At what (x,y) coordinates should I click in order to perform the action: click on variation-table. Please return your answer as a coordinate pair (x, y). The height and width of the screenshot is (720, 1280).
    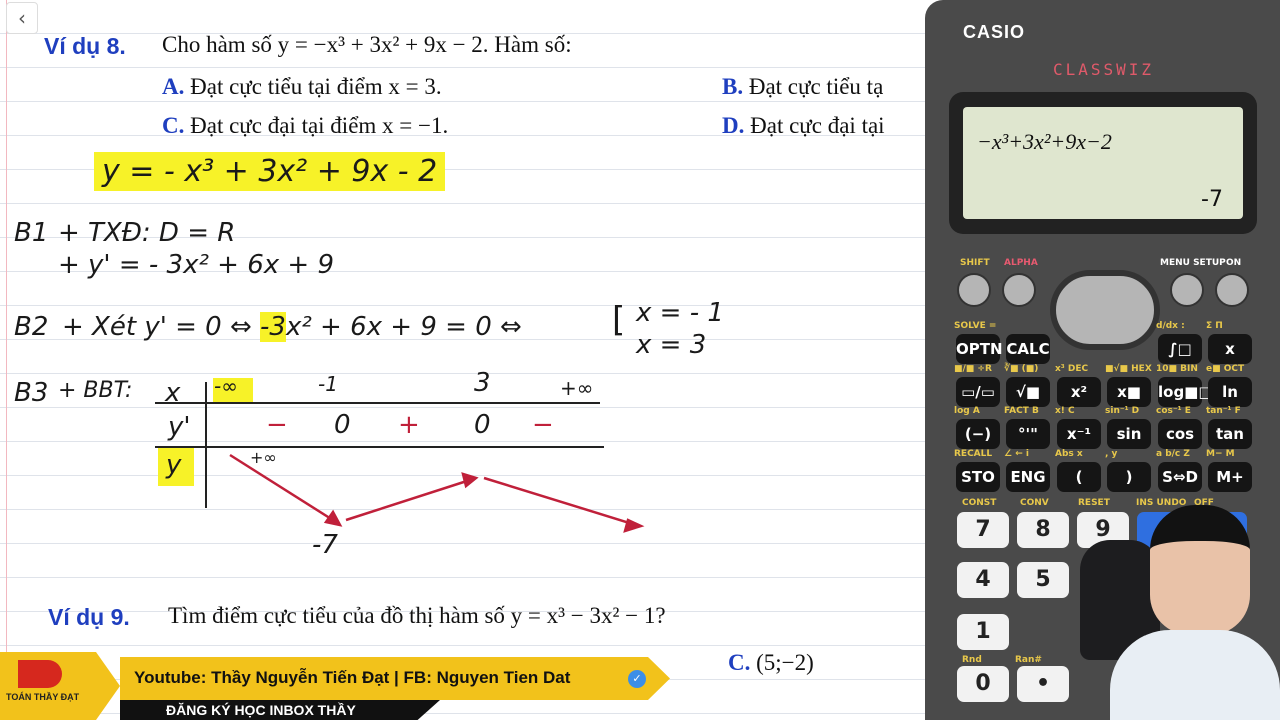
    Looking at the image, I should click on (400, 455).